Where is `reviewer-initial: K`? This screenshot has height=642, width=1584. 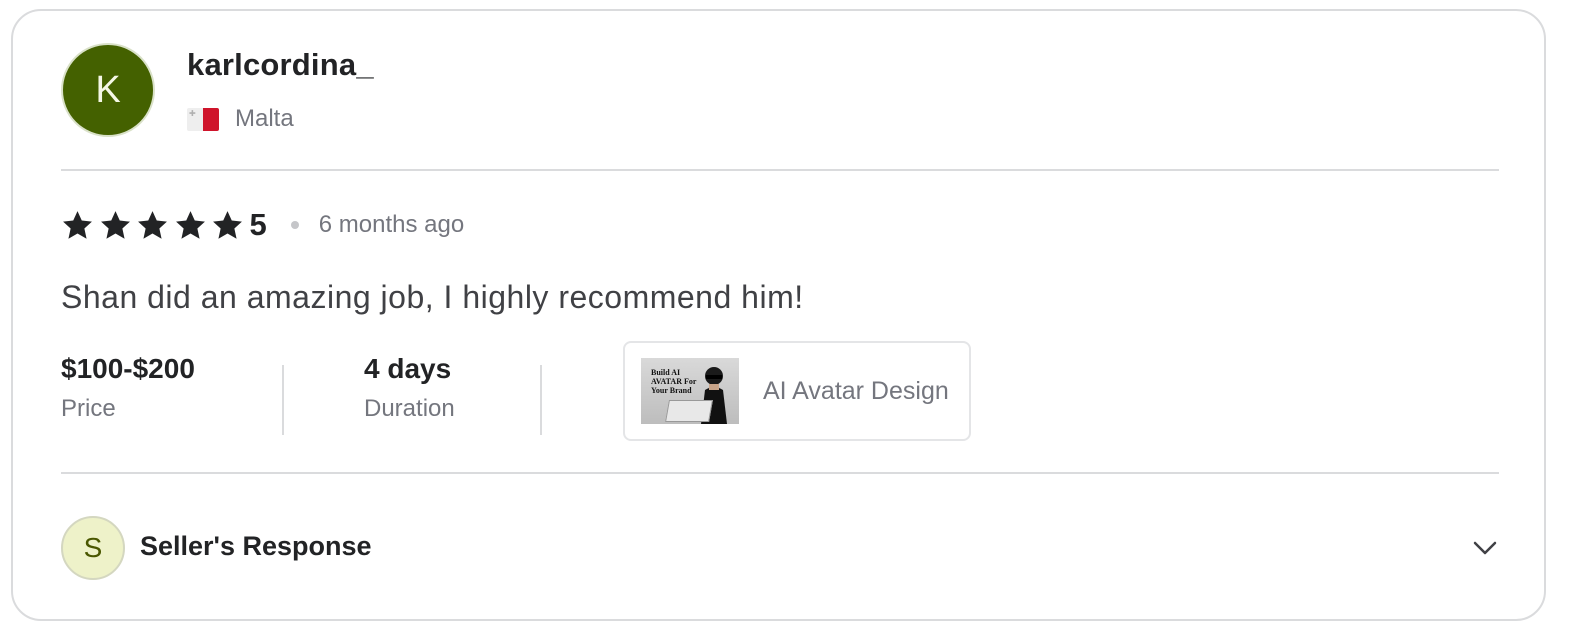
reviewer-initial: K is located at coordinates (108, 89).